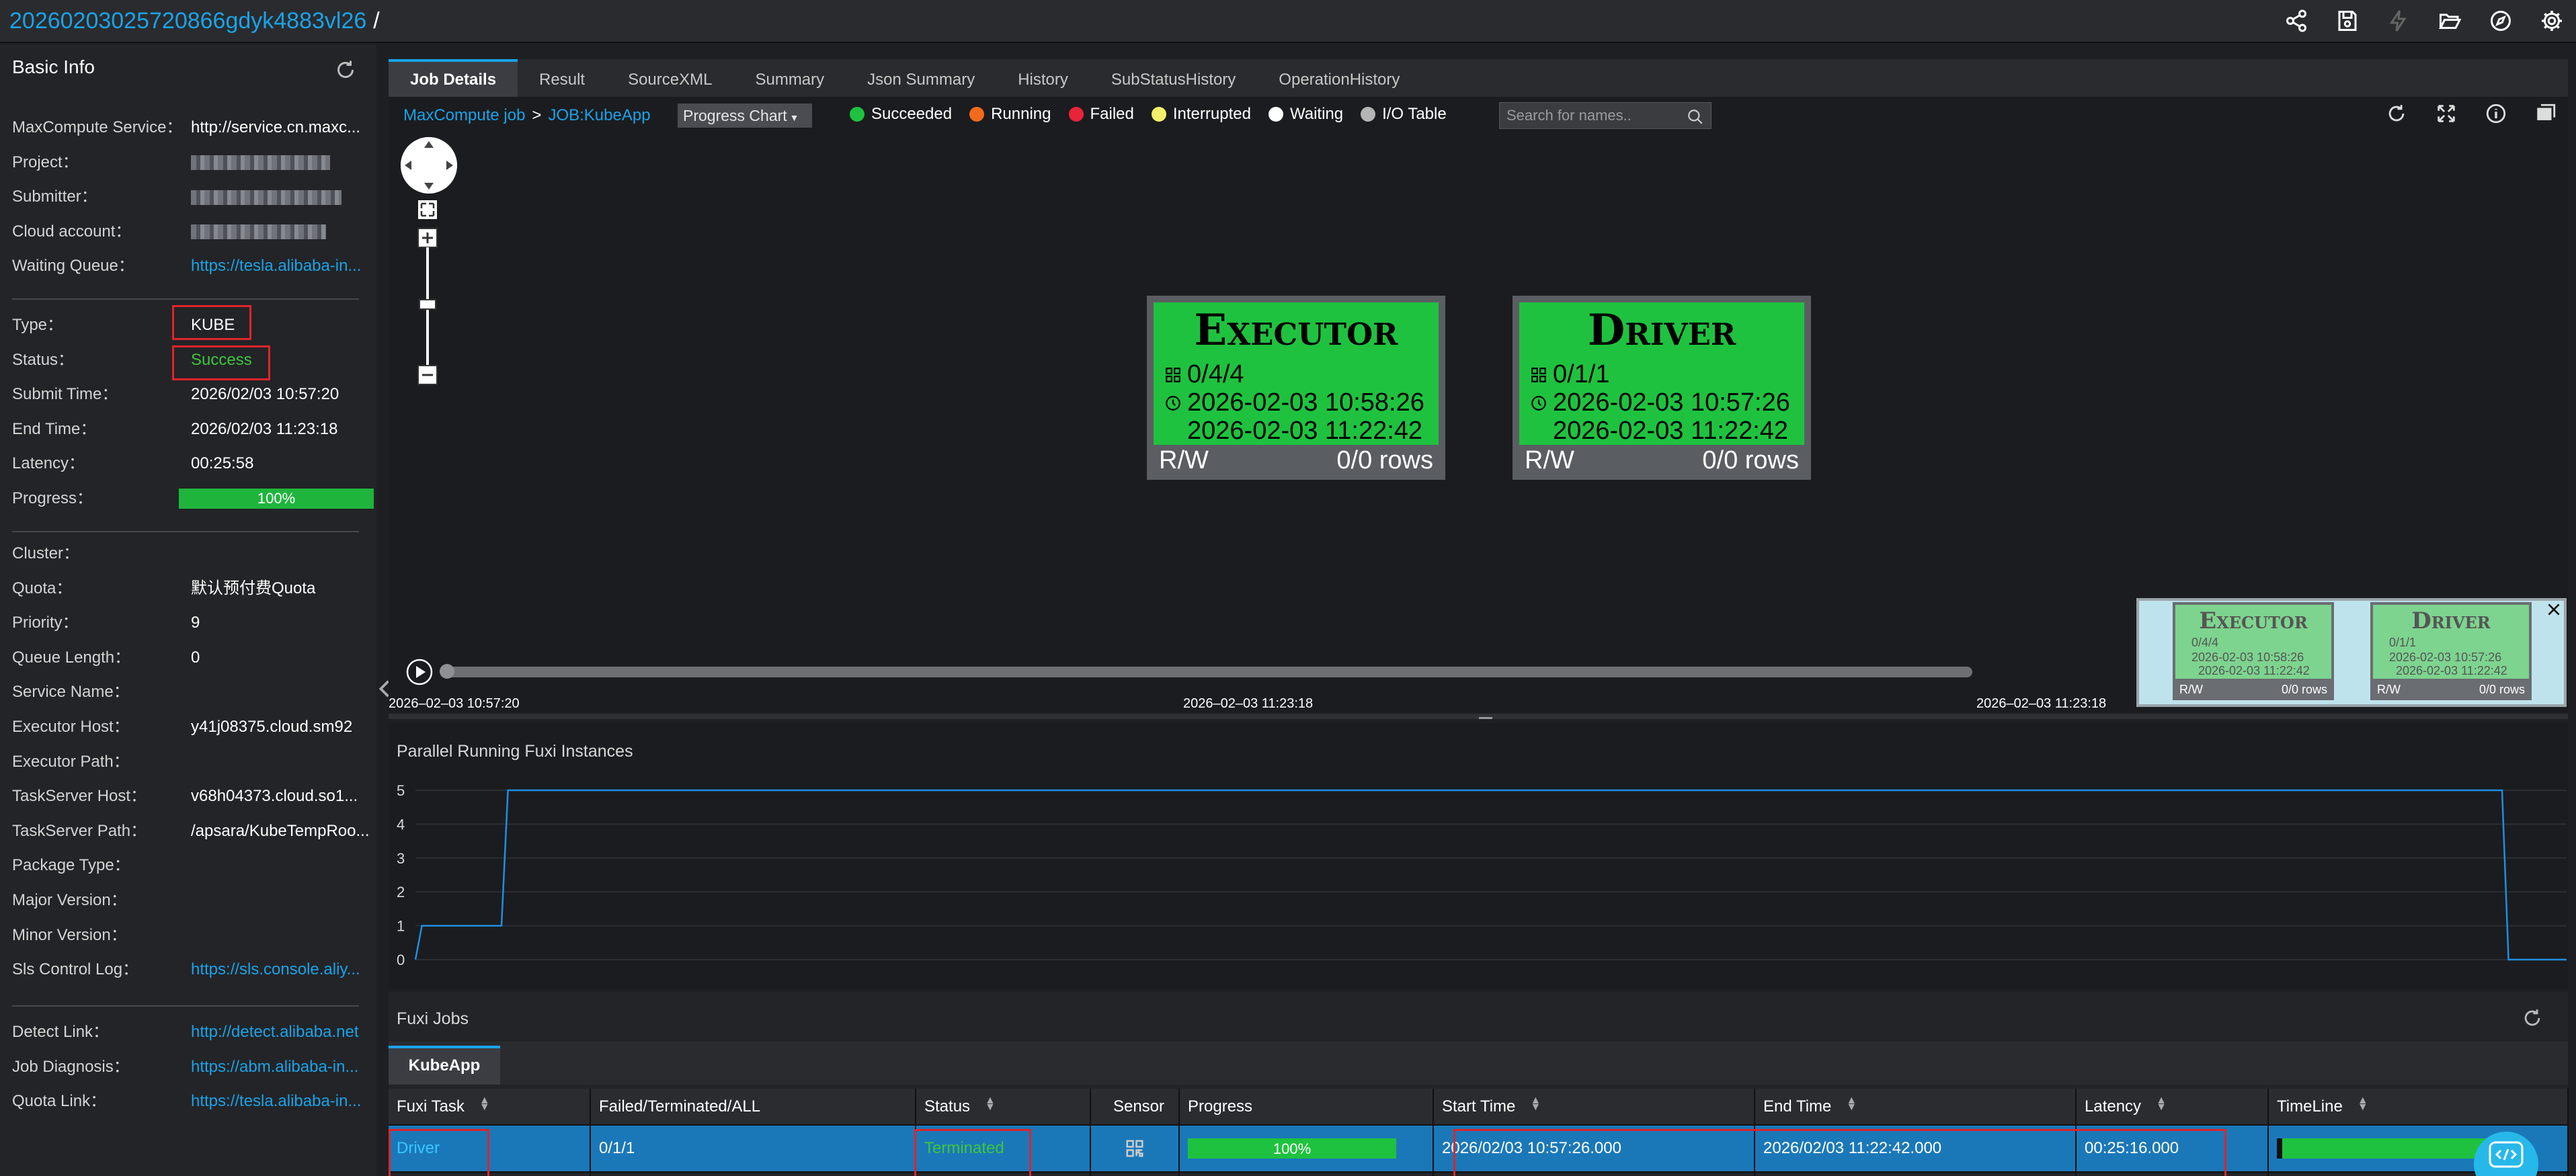 The image size is (2576, 1176). I want to click on column-header: End Time ▲ ▼, so click(1916, 1107).